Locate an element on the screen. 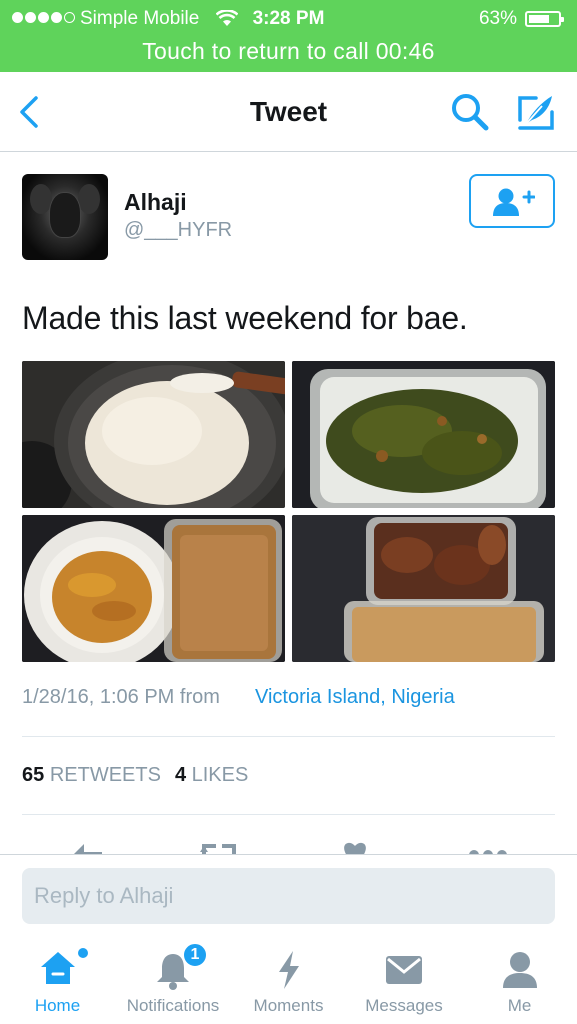 The height and width of the screenshot is (1024, 577). retweet-icon is located at coordinates (219, 847).